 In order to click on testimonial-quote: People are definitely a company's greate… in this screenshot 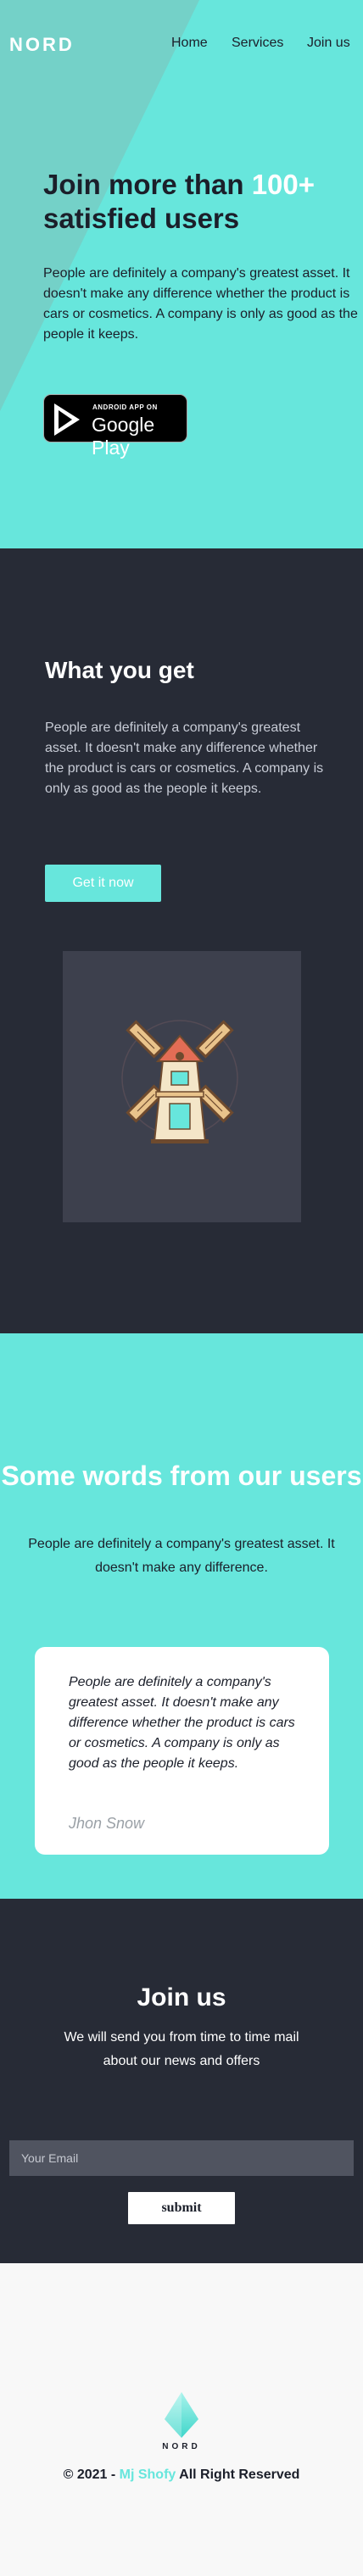, I will do `click(182, 1723)`.